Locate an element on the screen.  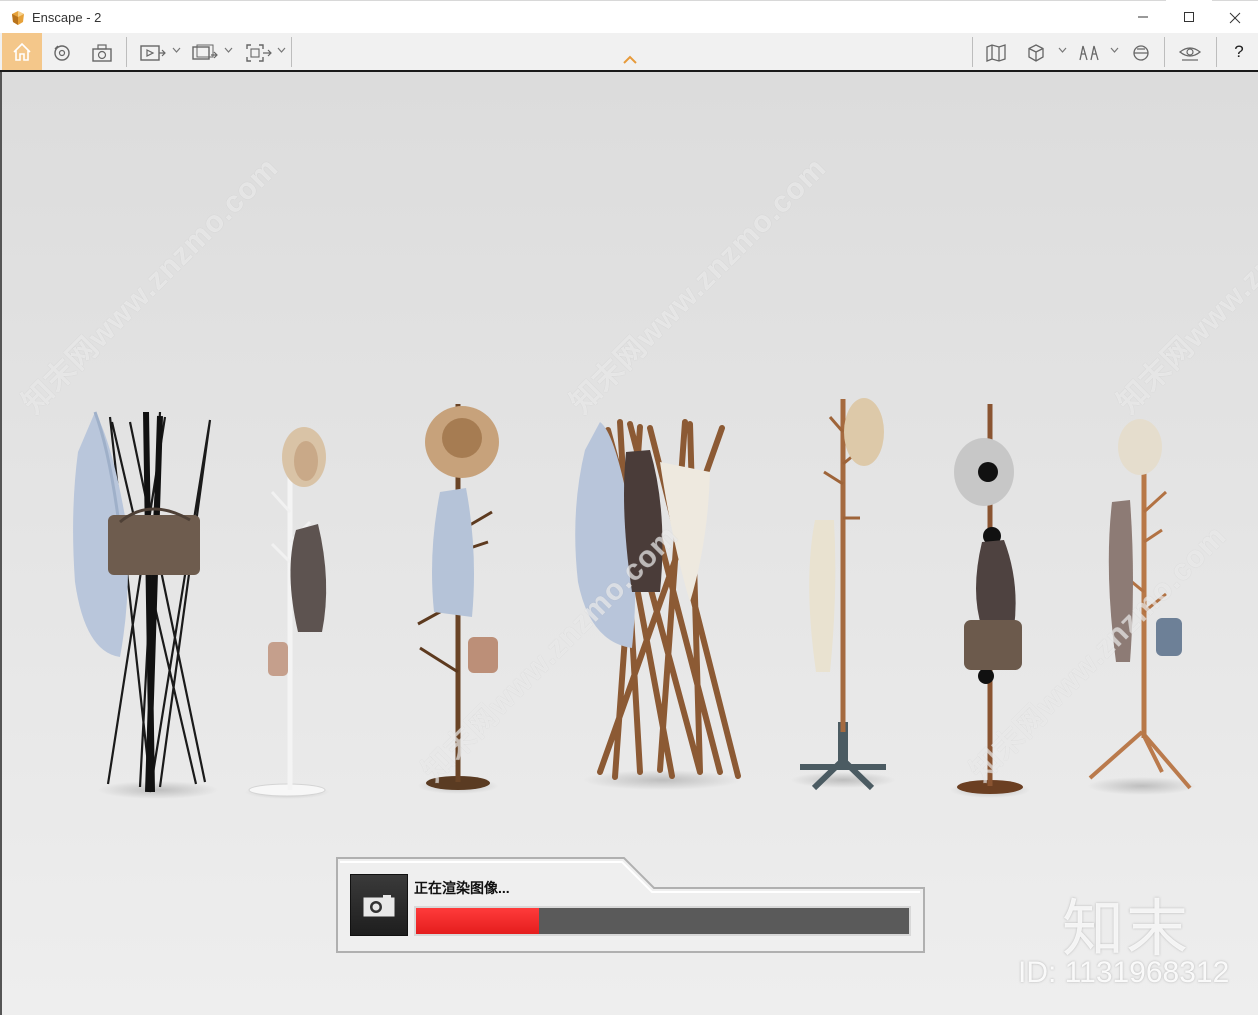
render-progress-fill is located at coordinates (478, 921).